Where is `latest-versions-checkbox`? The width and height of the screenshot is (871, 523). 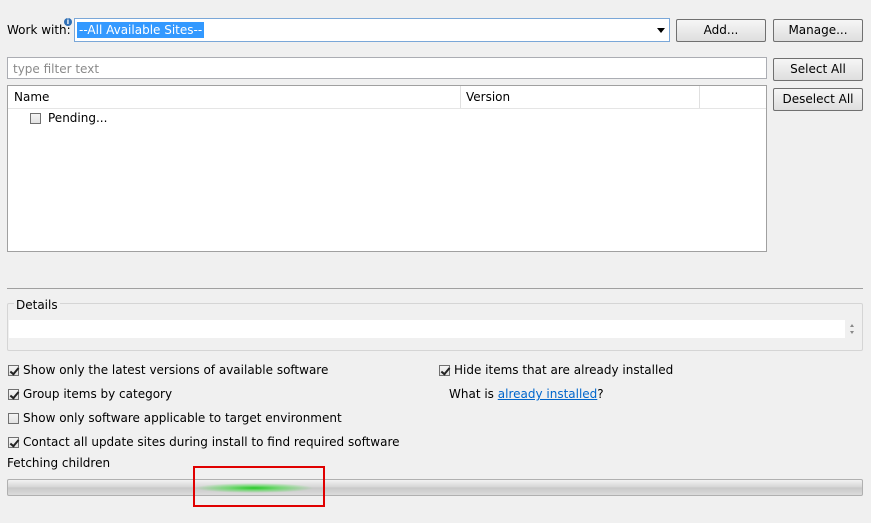 latest-versions-checkbox is located at coordinates (13, 370).